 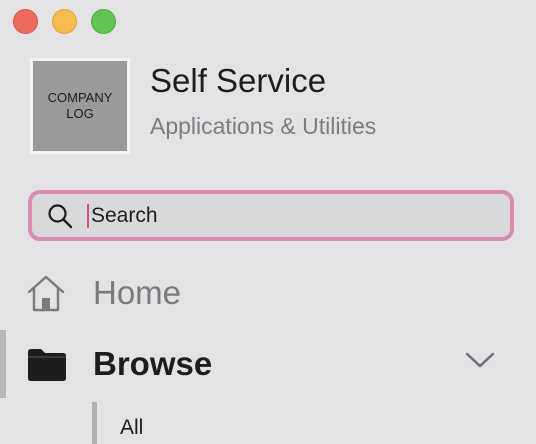 What do you see at coordinates (131, 428) in the screenshot?
I see `sidebar-subitem-all: All` at bounding box center [131, 428].